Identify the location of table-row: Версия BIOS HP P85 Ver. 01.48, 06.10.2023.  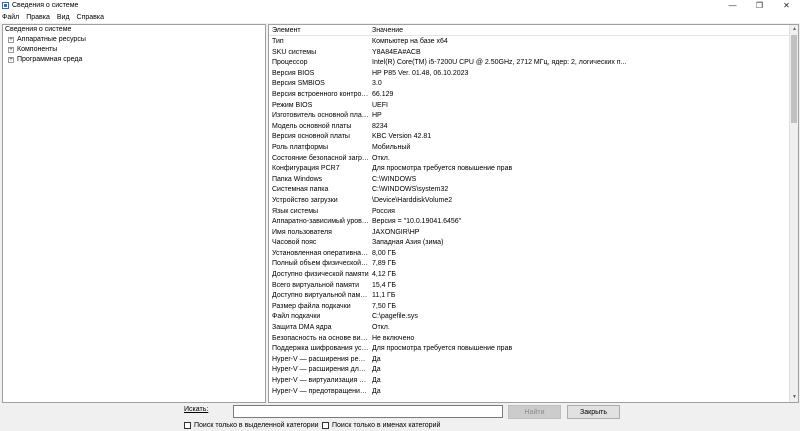
(529, 74).